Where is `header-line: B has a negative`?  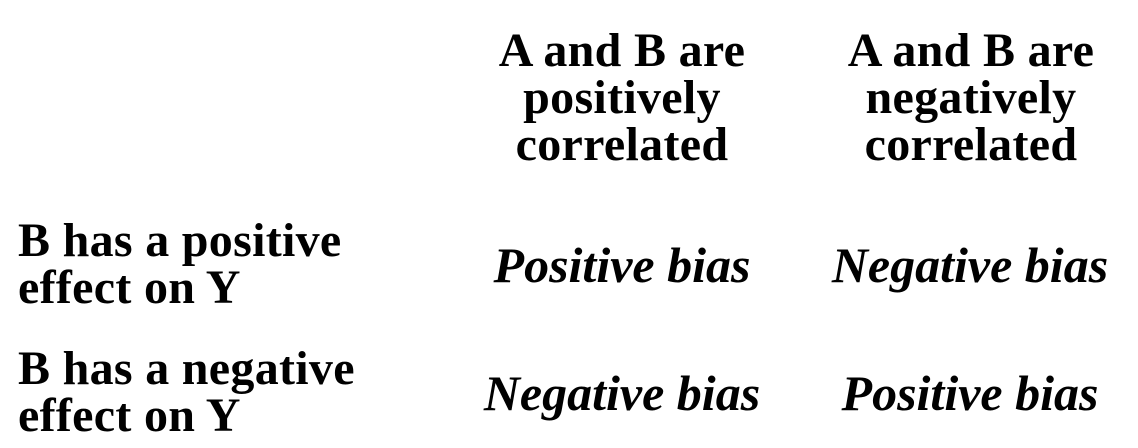
header-line: B has a negative is located at coordinates (186, 368).